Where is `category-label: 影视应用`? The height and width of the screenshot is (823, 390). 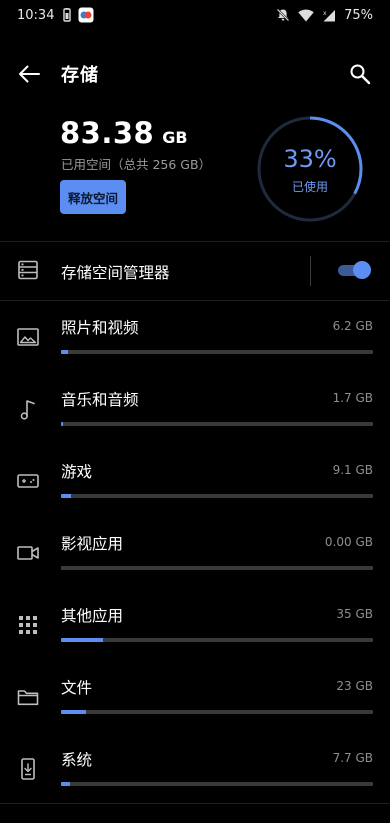
category-label: 影视应用 is located at coordinates (92, 544).